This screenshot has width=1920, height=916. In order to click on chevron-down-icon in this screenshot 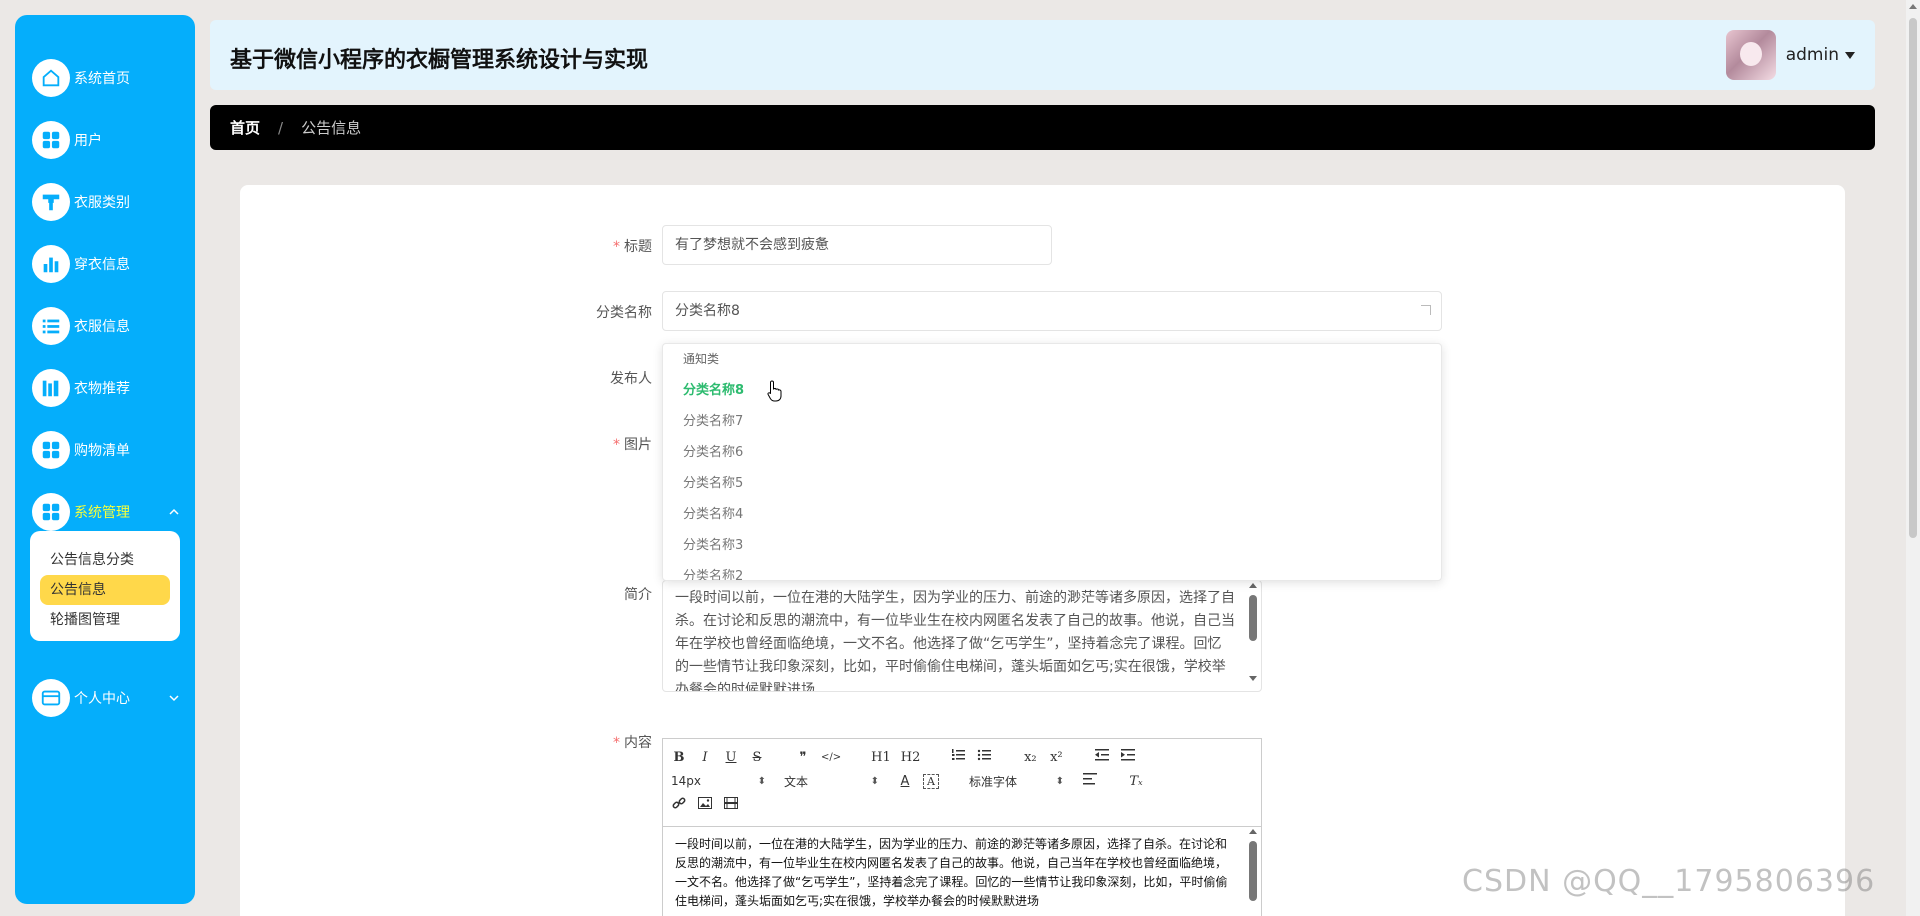, I will do `click(174, 698)`.